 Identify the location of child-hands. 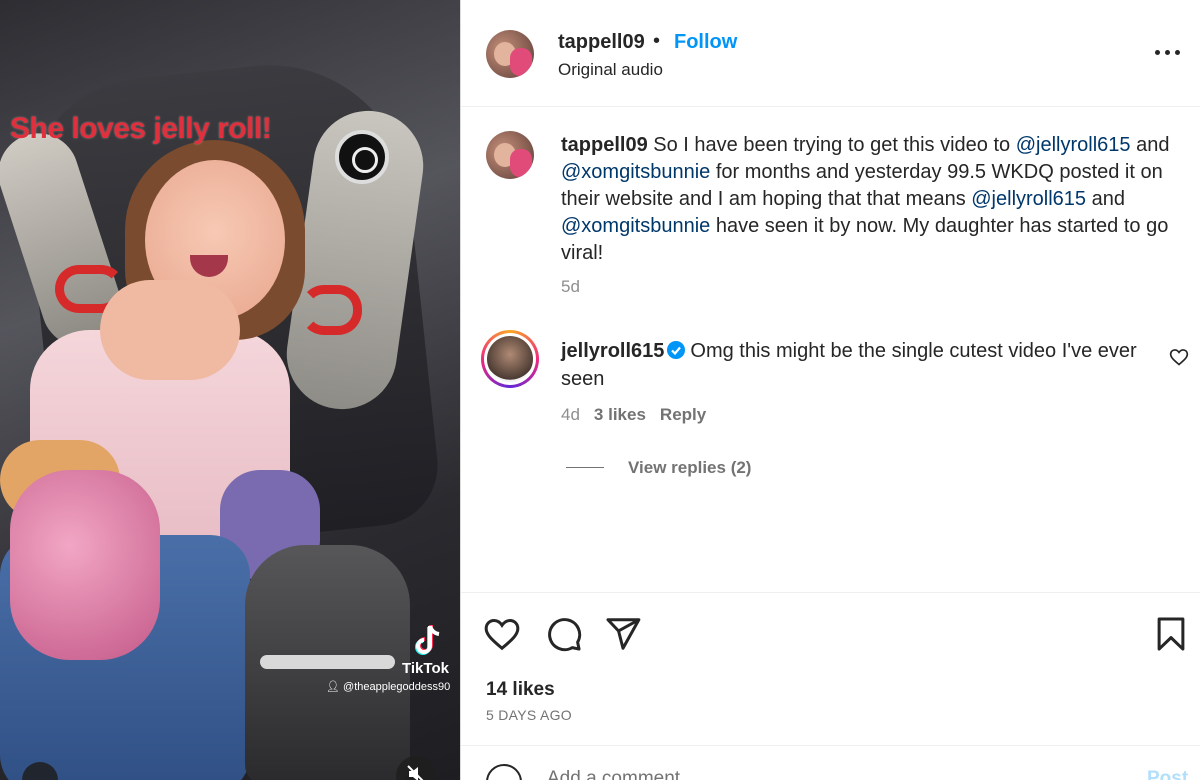
(170, 330).